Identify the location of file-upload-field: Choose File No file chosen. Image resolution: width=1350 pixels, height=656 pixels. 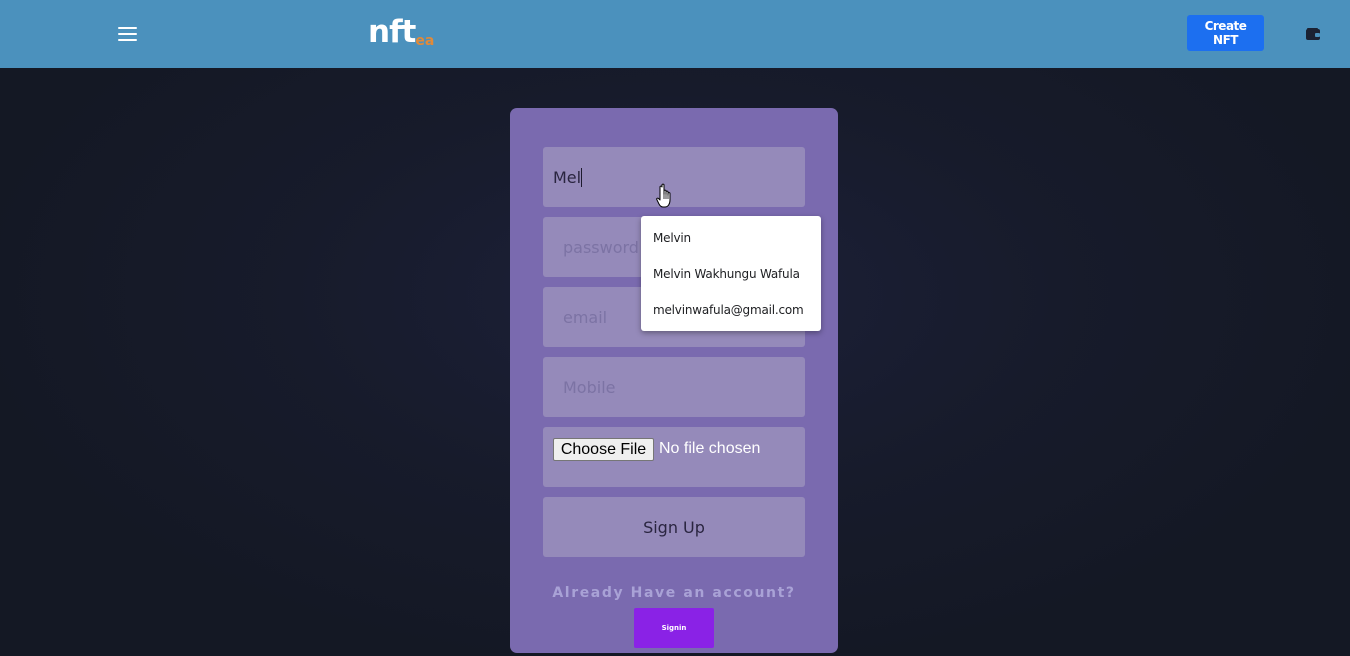
(674, 457).